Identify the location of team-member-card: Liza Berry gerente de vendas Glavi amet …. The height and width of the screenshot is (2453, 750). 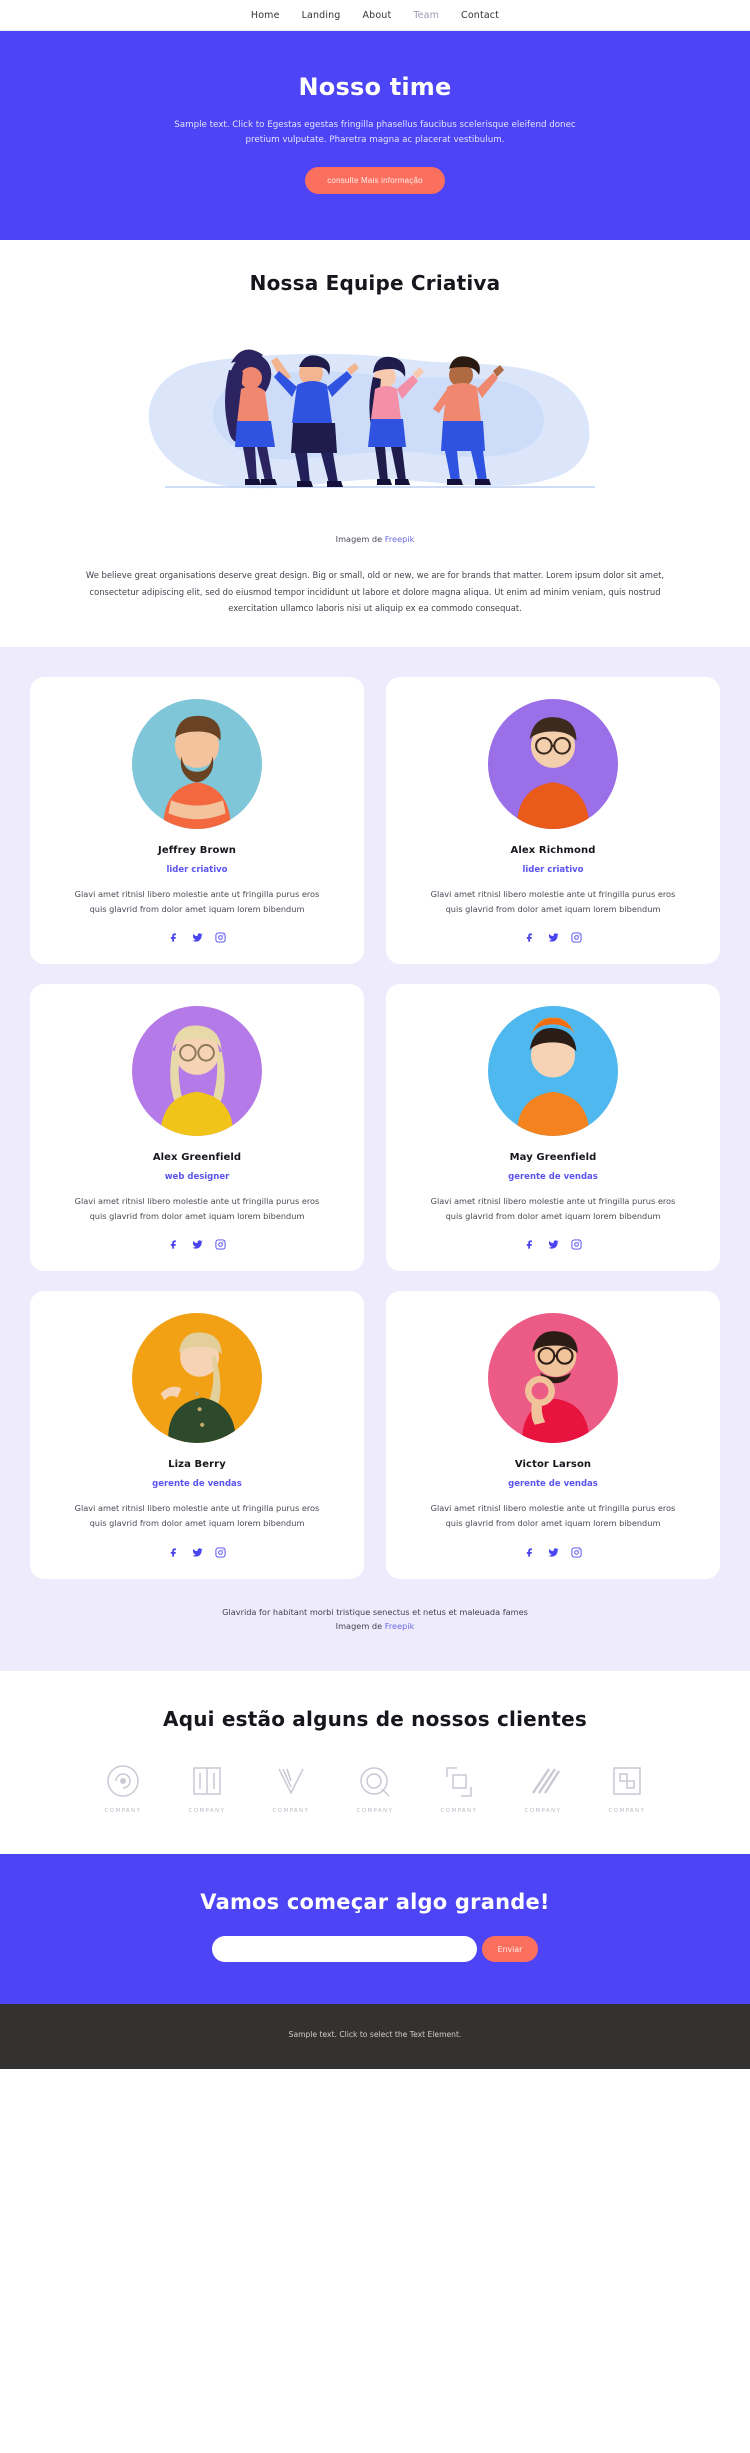
(197, 1435).